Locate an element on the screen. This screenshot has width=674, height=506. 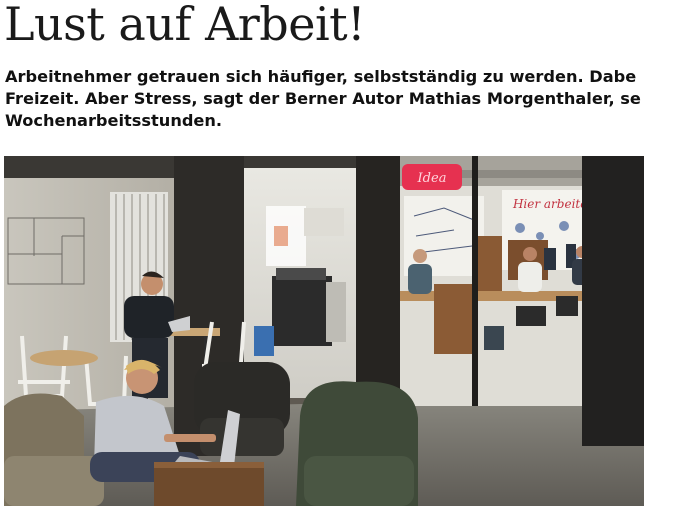
neon-sign: Idea is located at coordinates (432, 177).